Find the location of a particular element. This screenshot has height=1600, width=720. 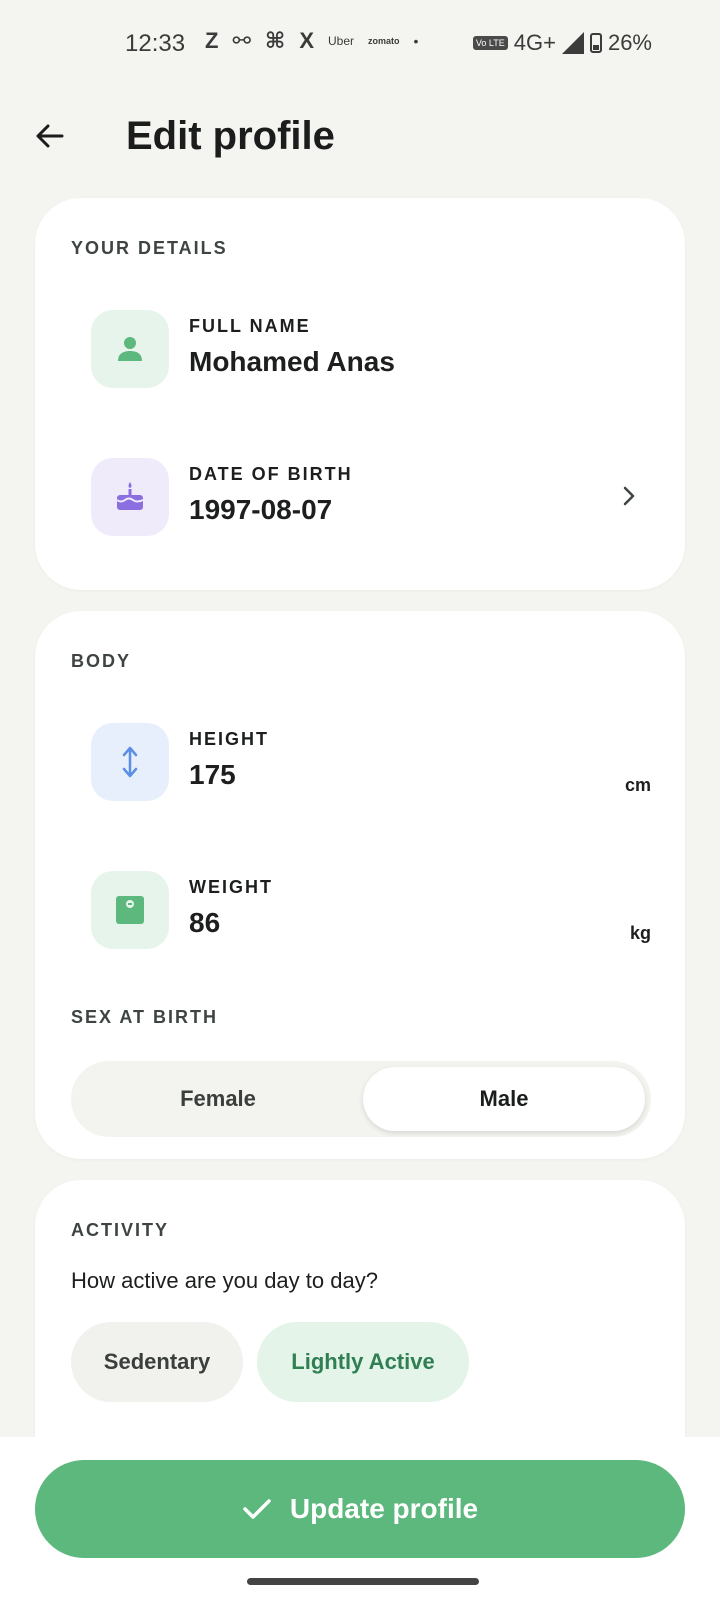

sex-option-female: Female is located at coordinates (218, 1099).